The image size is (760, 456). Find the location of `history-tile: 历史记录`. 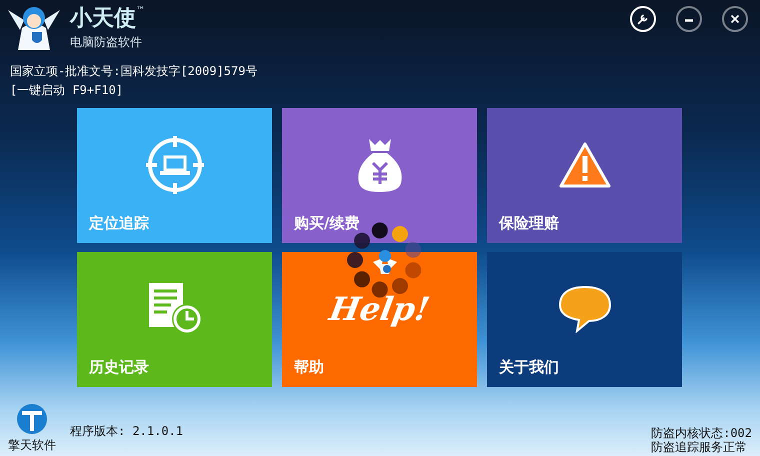

history-tile: 历史记录 is located at coordinates (174, 319).